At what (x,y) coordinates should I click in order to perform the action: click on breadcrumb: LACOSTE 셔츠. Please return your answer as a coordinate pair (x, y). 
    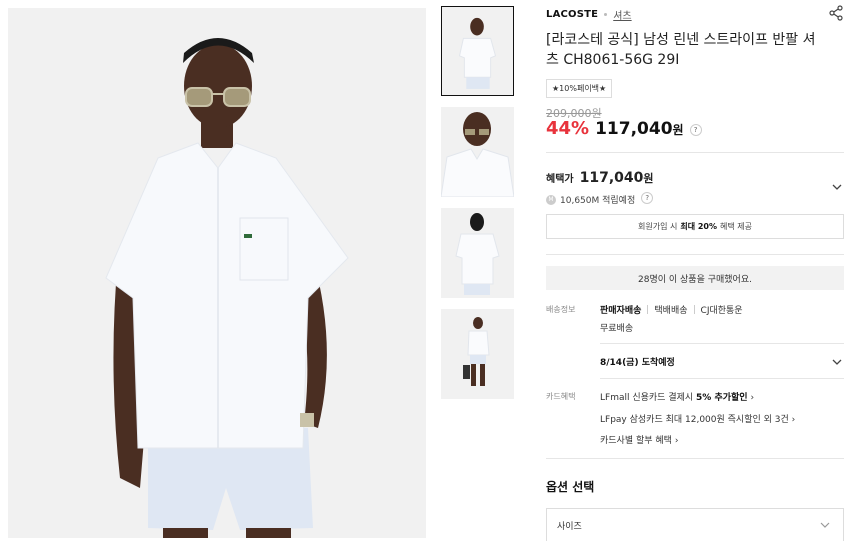
    Looking at the image, I should click on (589, 14).